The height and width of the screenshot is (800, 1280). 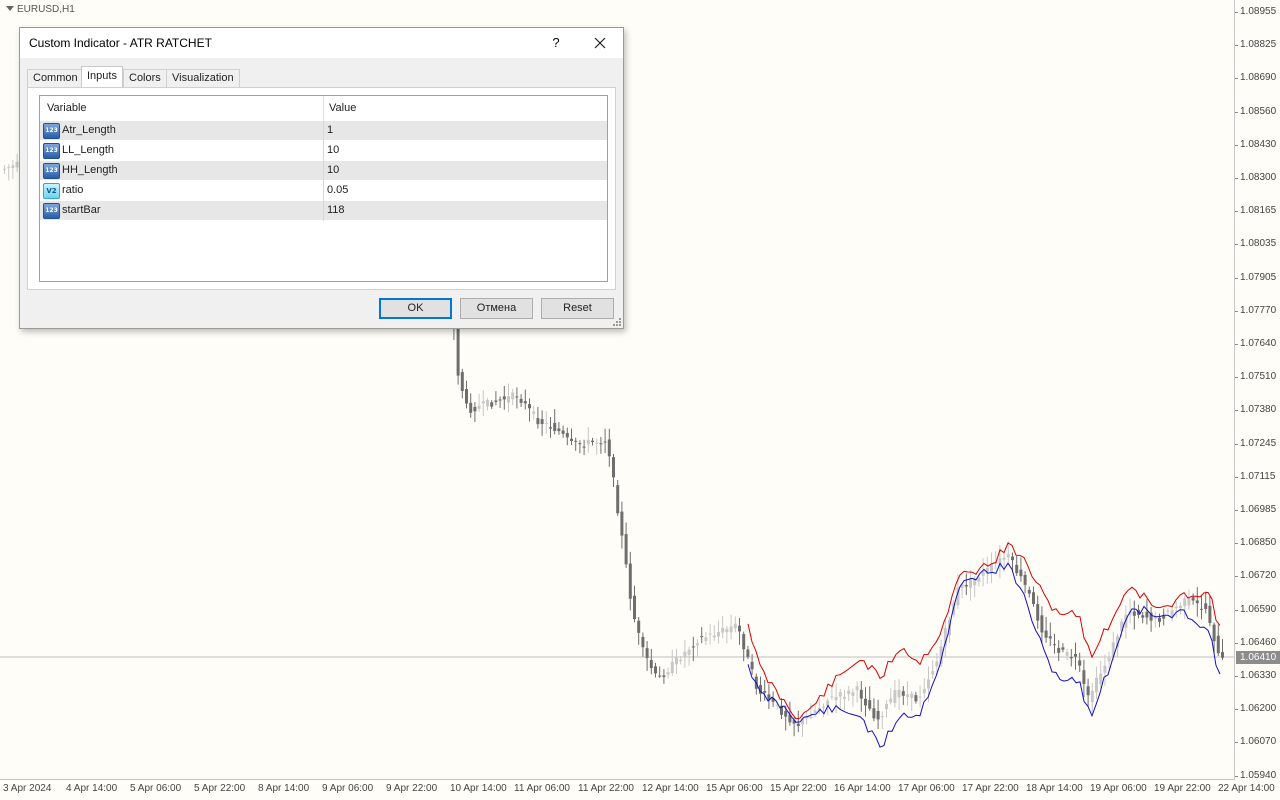 I want to click on time-tick-label: 15 Apr 22:00, so click(x=798, y=788).